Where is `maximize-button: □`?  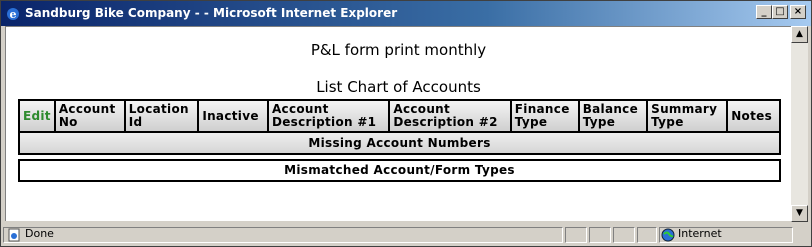 maximize-button: □ is located at coordinates (780, 12).